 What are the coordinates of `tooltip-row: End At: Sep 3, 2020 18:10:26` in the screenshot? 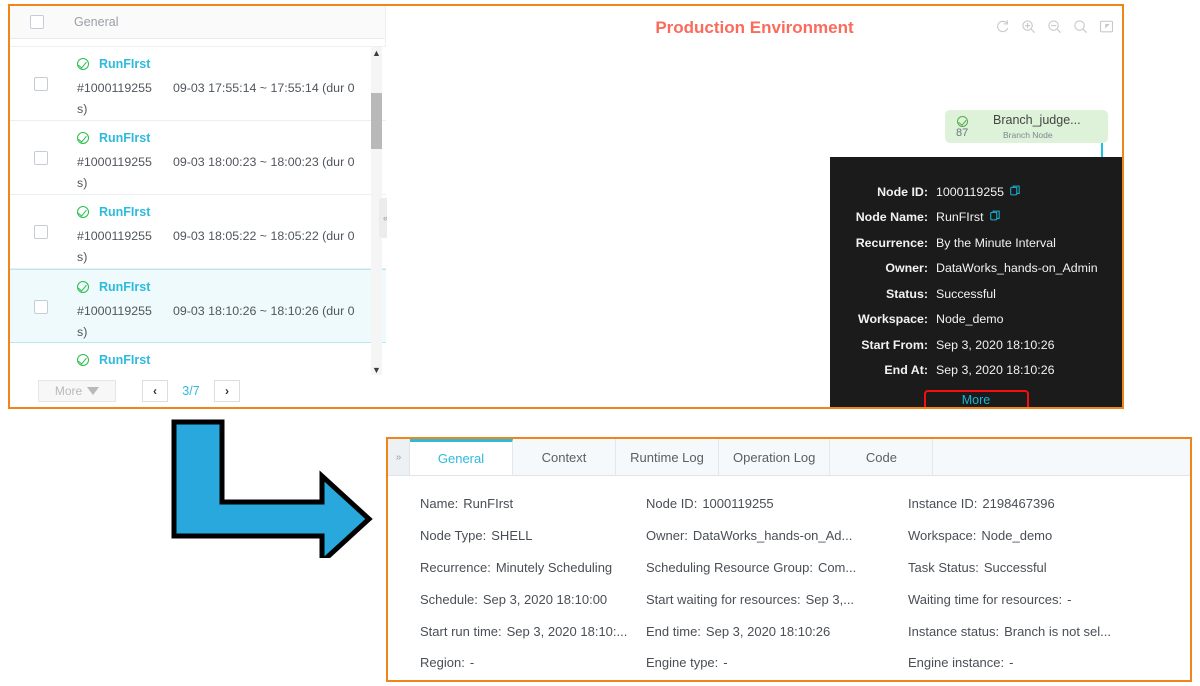 It's located at (976, 371).